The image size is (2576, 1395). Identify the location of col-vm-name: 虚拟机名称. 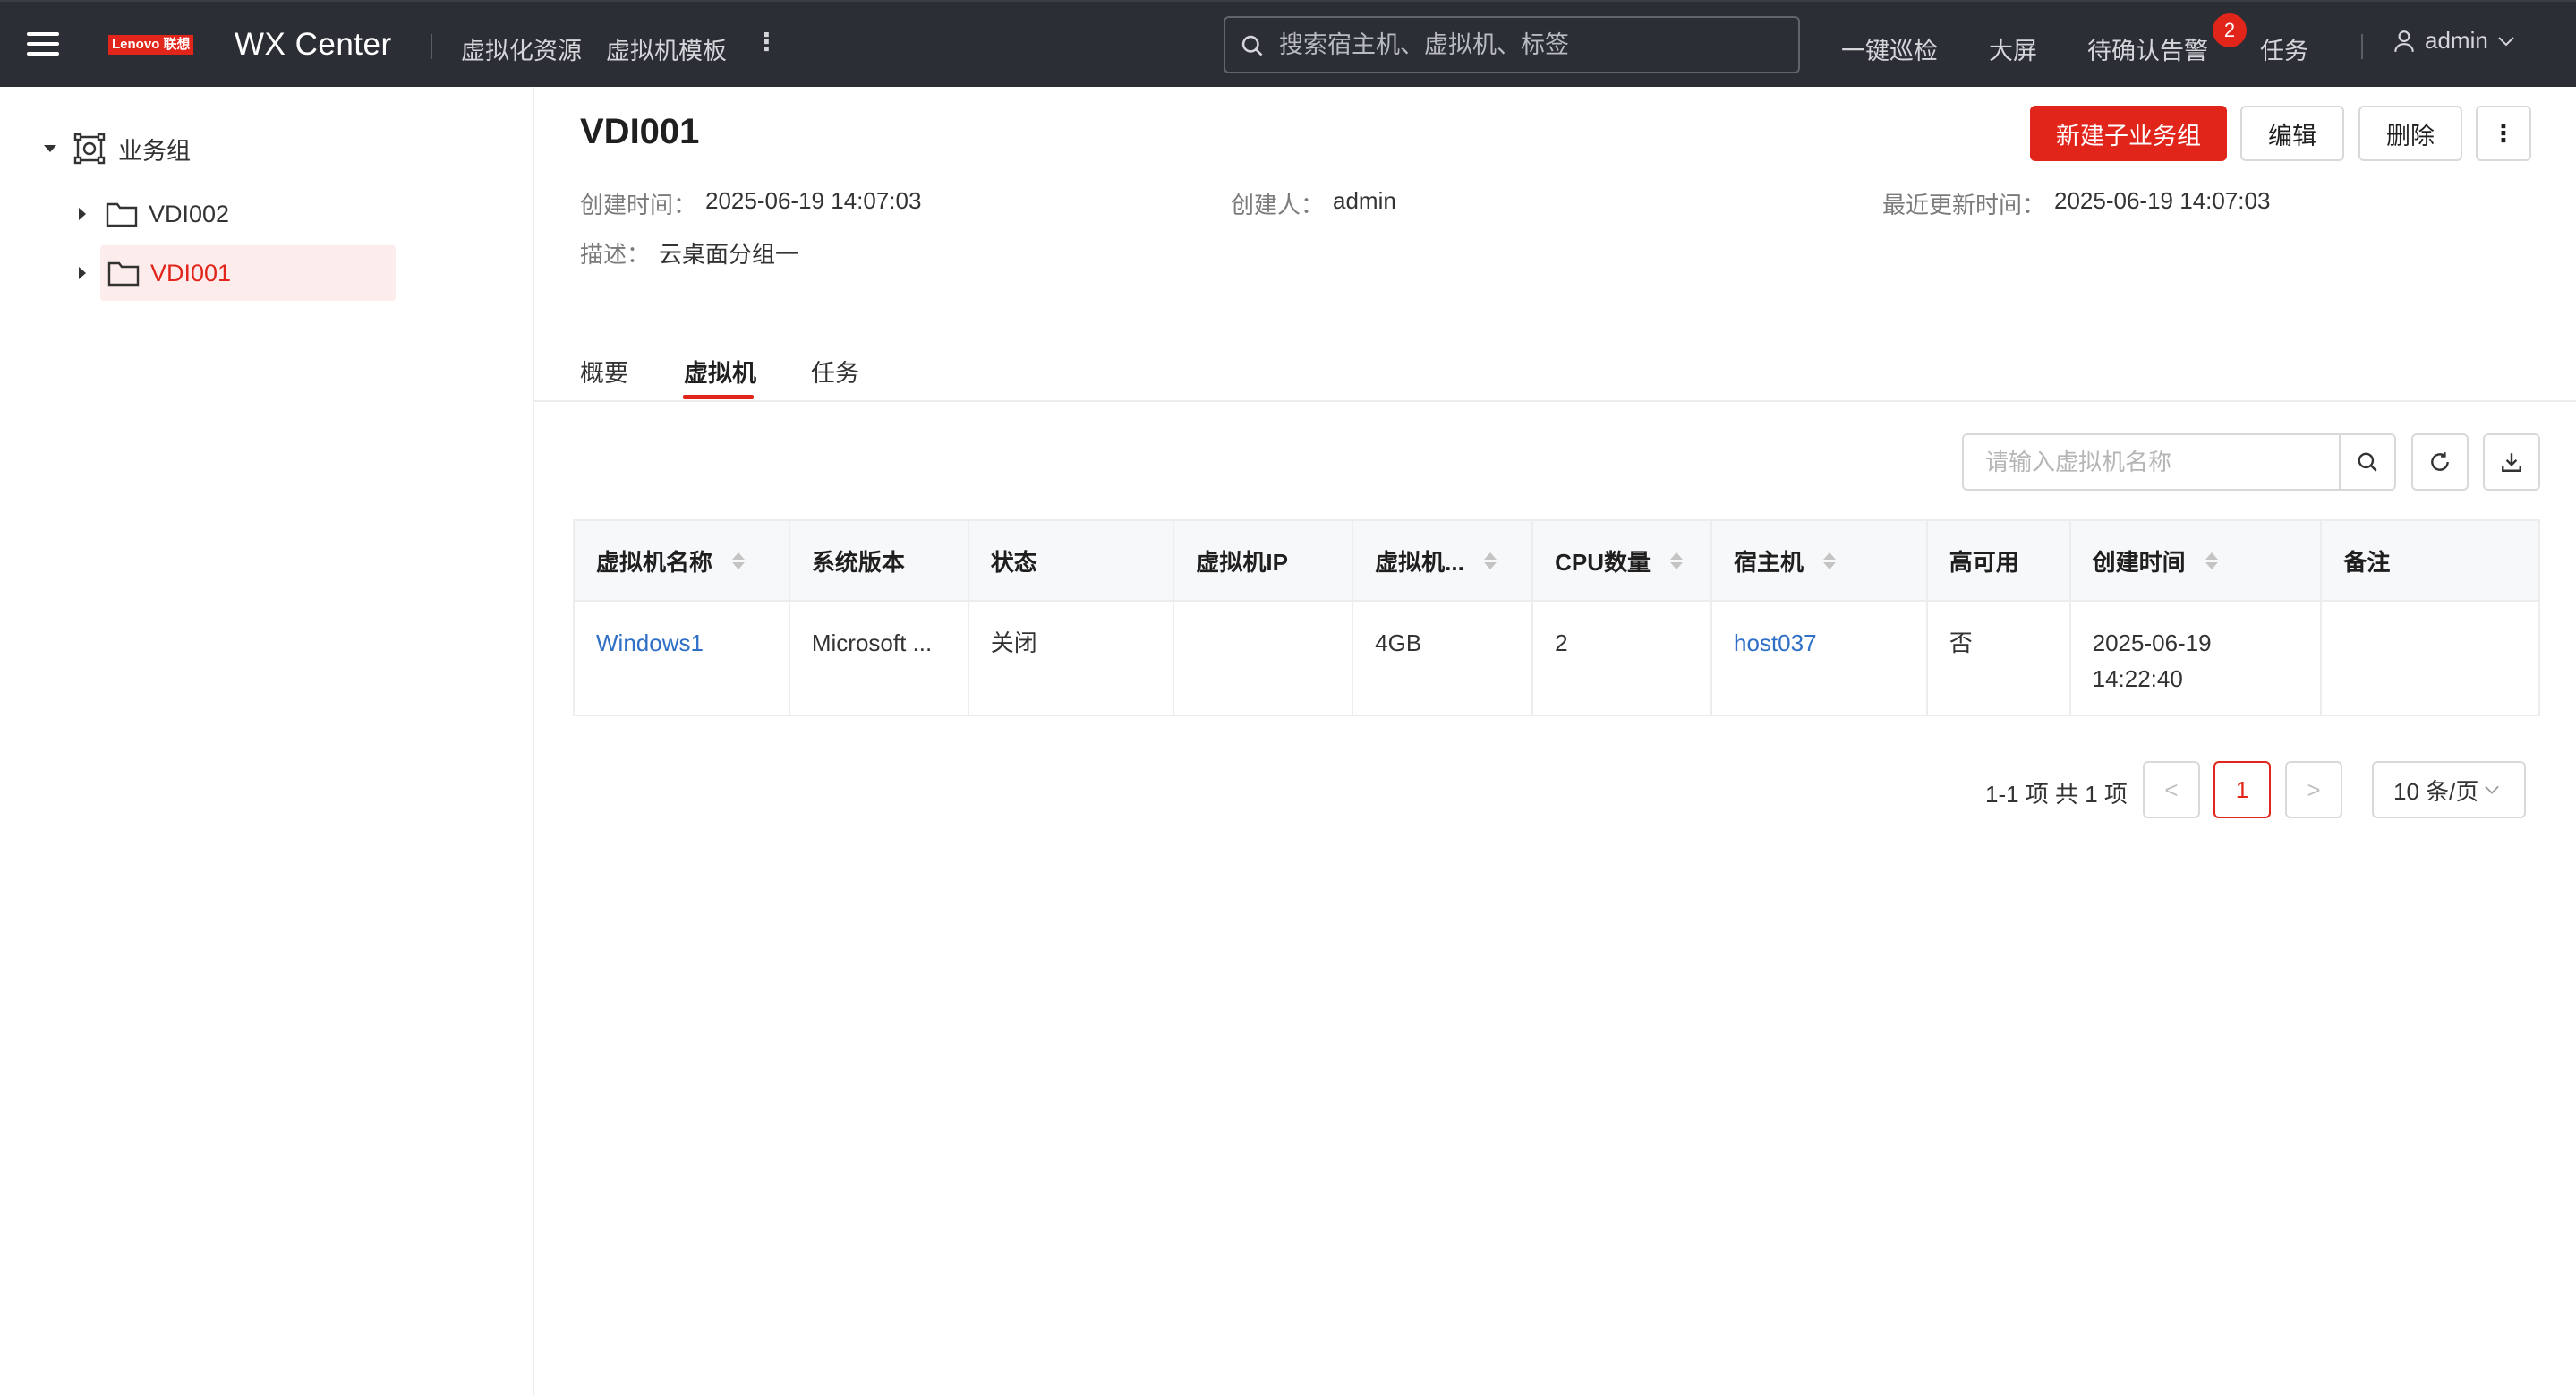
(682, 561).